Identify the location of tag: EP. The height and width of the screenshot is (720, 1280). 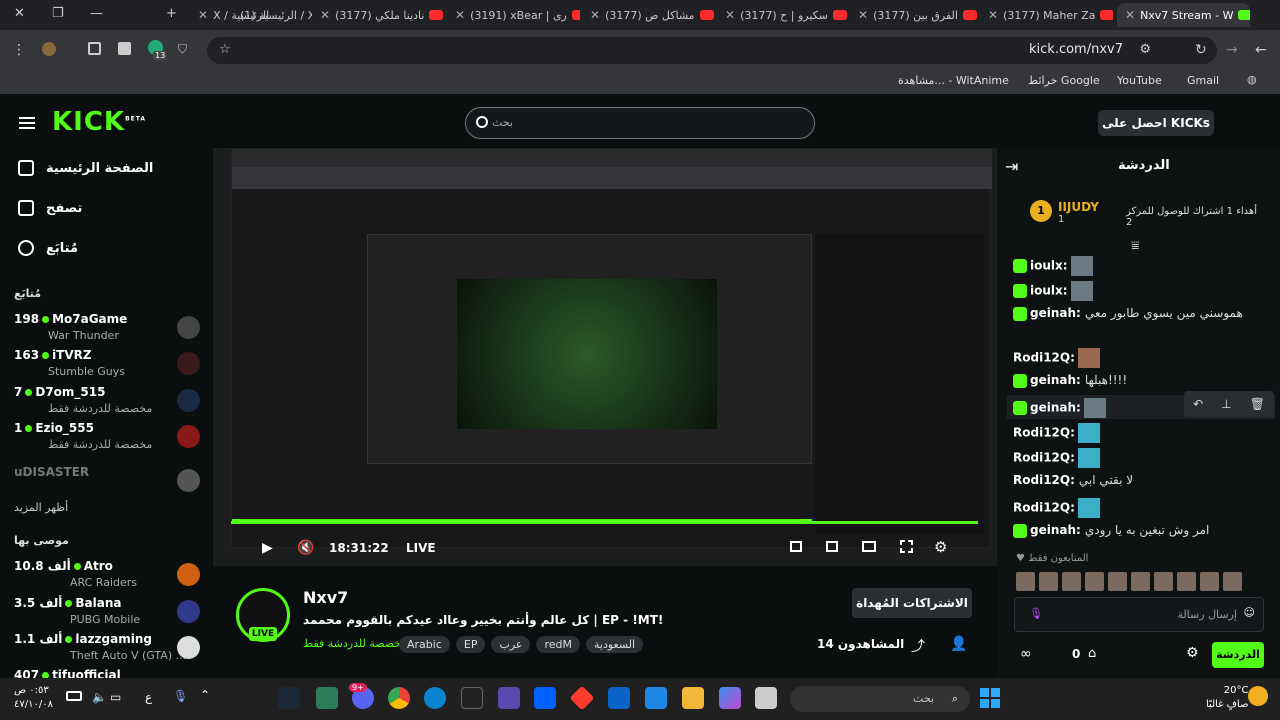
(470, 644).